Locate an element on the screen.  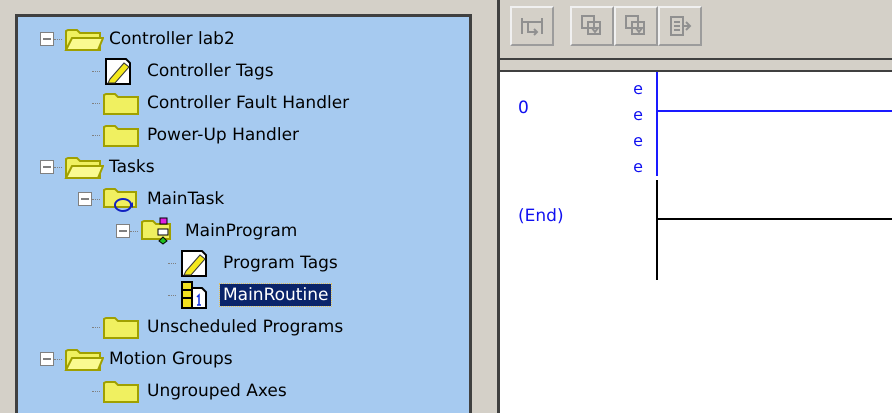
rung-number: (End) is located at coordinates (541, 216).